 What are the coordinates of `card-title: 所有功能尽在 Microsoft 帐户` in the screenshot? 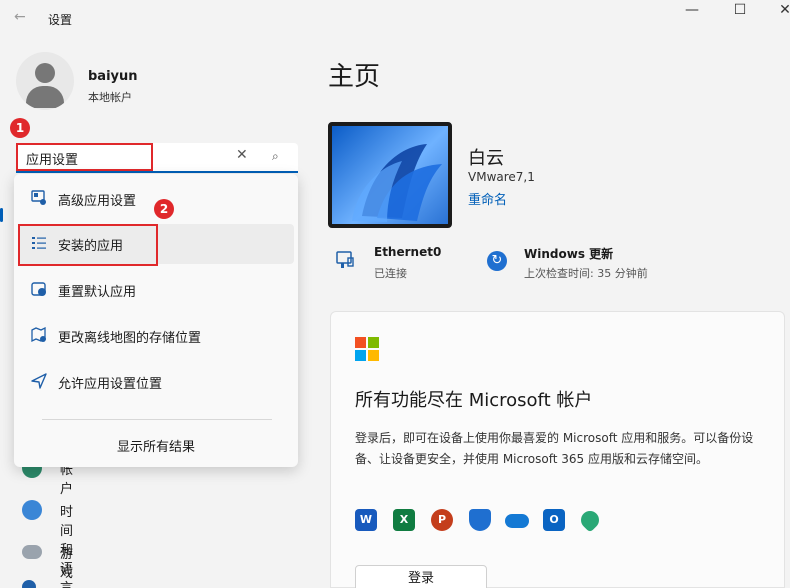 It's located at (474, 400).